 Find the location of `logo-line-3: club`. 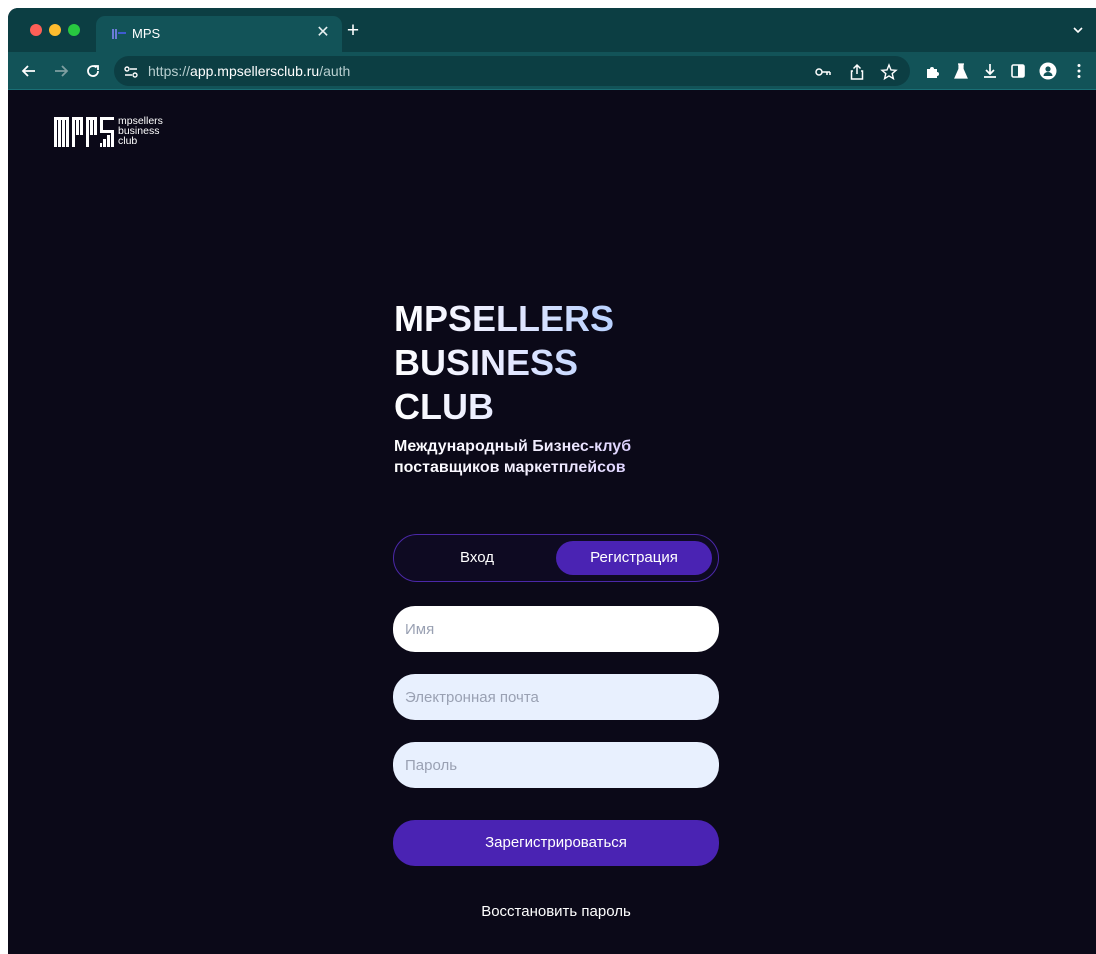

logo-line-3: club is located at coordinates (128, 141).